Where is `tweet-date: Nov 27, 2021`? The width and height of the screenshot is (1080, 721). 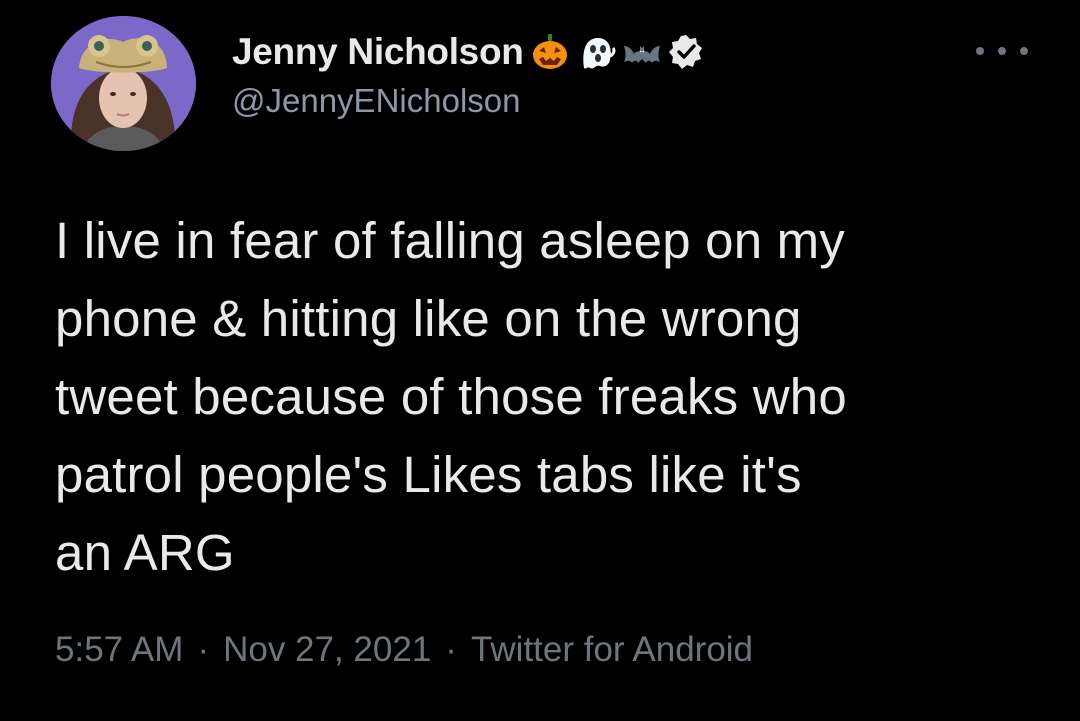 tweet-date: Nov 27, 2021 is located at coordinates (327, 650).